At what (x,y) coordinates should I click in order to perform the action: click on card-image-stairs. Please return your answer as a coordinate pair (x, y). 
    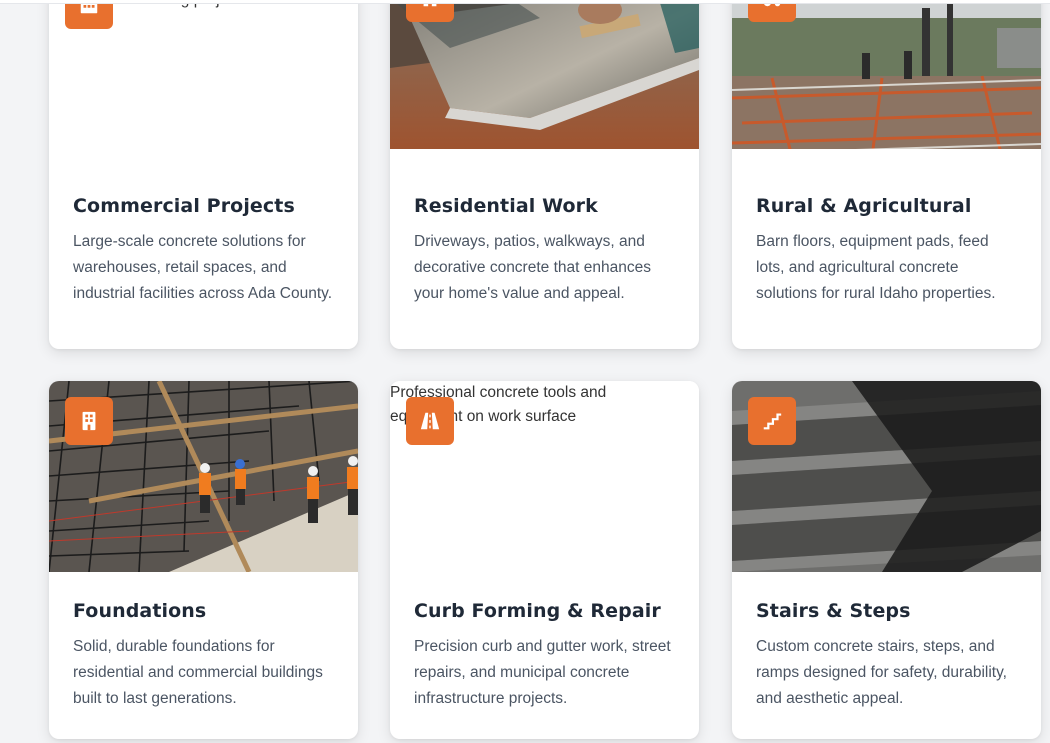
    Looking at the image, I should click on (886, 476).